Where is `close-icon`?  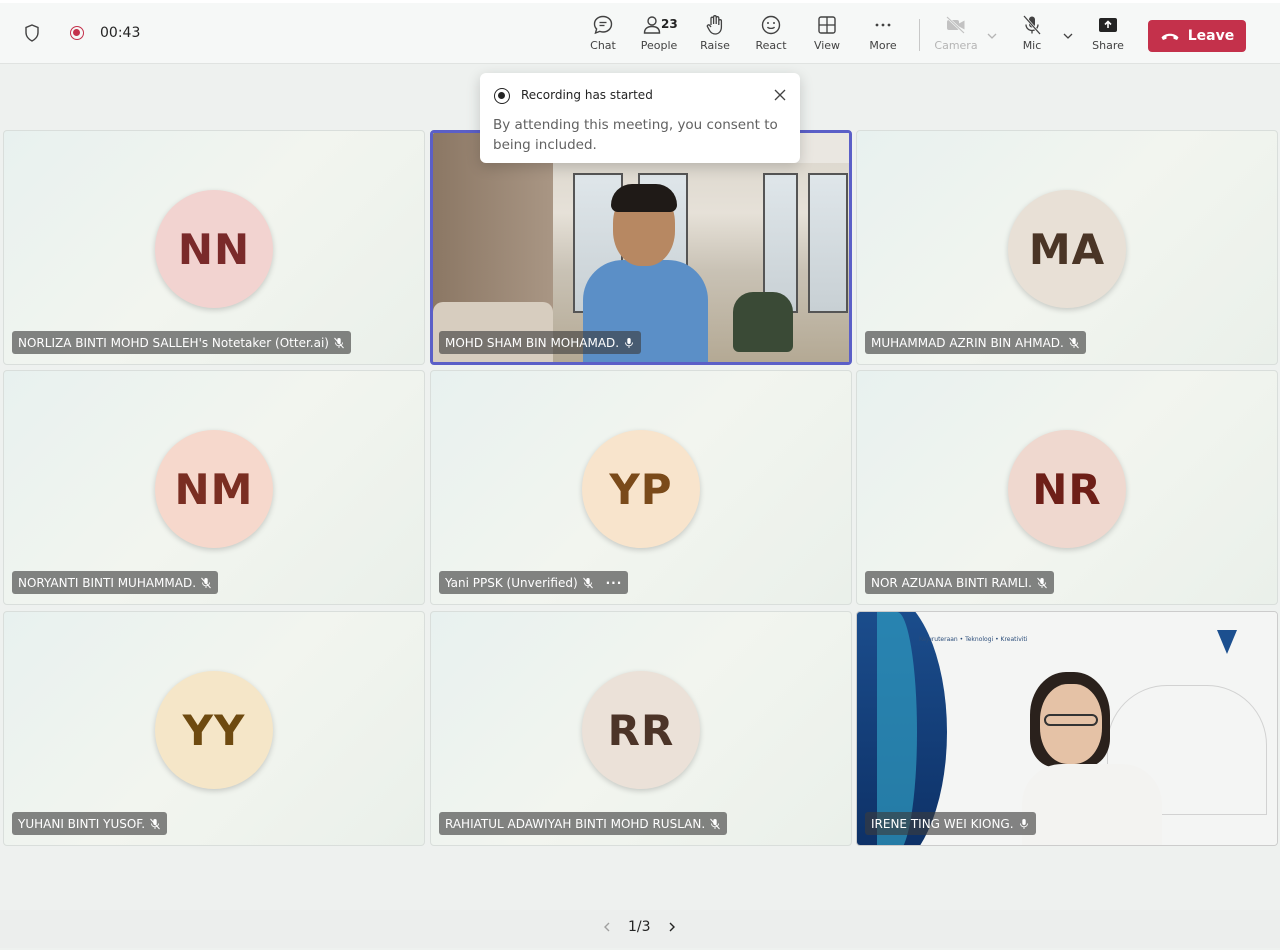
close-icon is located at coordinates (780, 95).